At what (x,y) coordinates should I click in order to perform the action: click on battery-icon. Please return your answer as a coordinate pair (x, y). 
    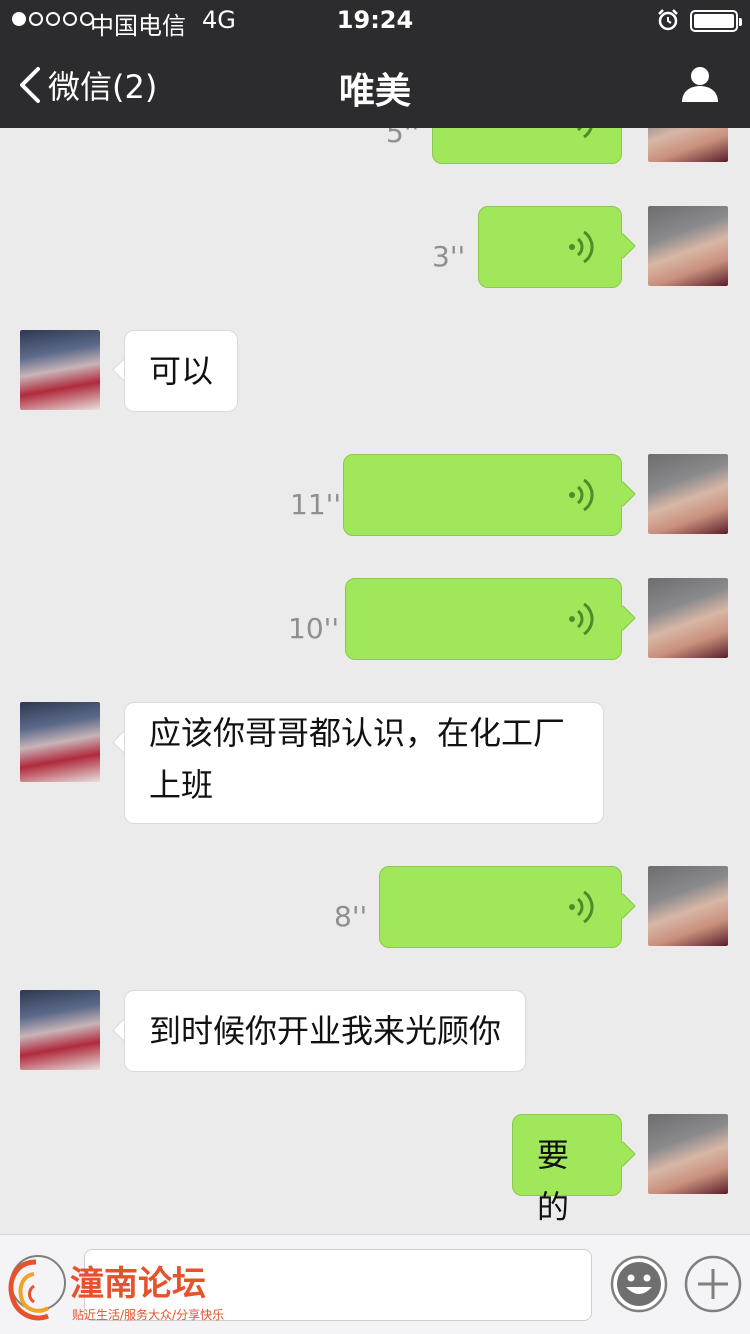
    Looking at the image, I should click on (716, 21).